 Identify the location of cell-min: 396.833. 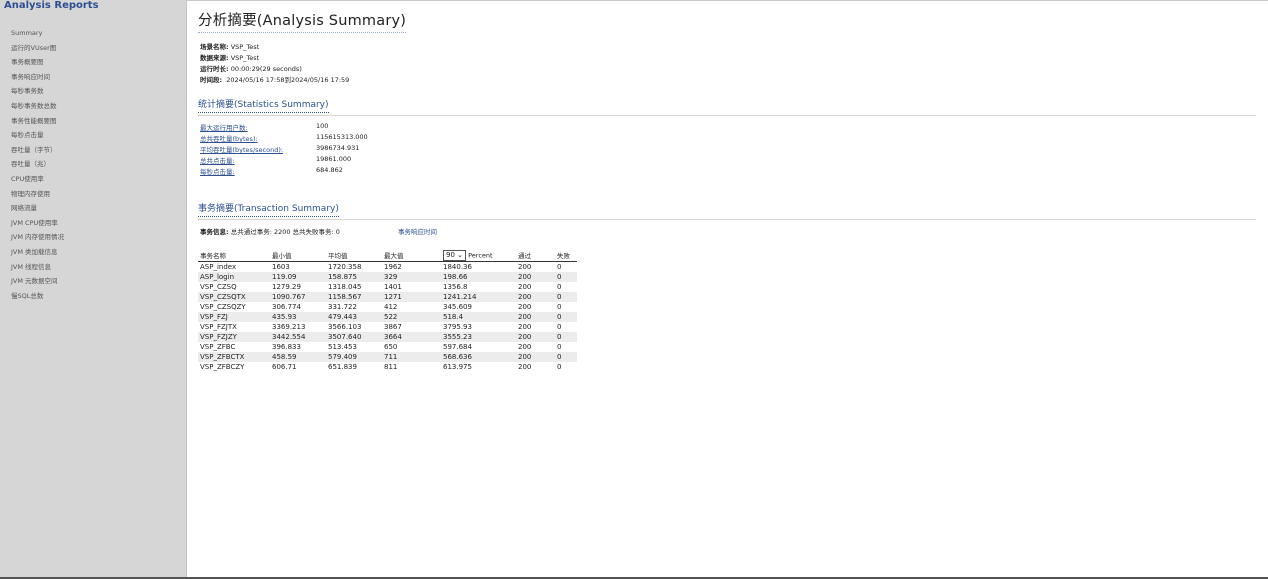
(286, 347).